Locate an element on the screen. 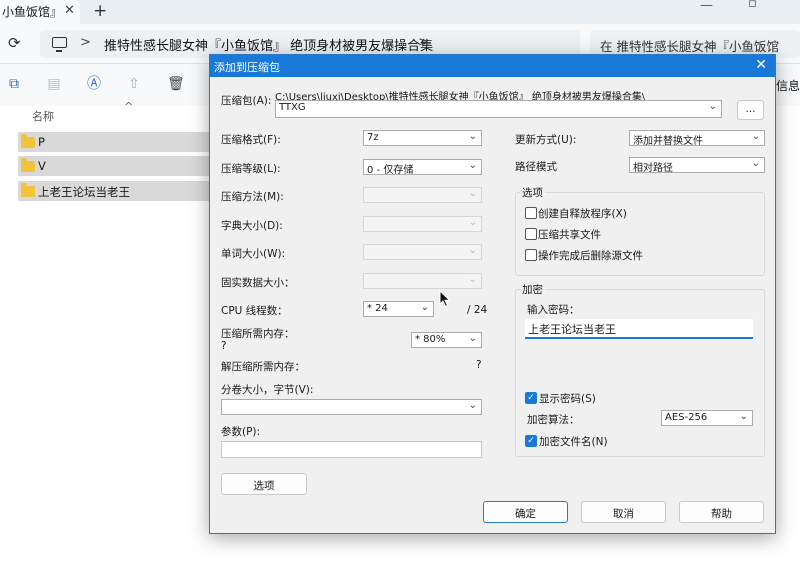 The width and height of the screenshot is (800, 574). refresh-icon: ⟳ is located at coordinates (14, 43).